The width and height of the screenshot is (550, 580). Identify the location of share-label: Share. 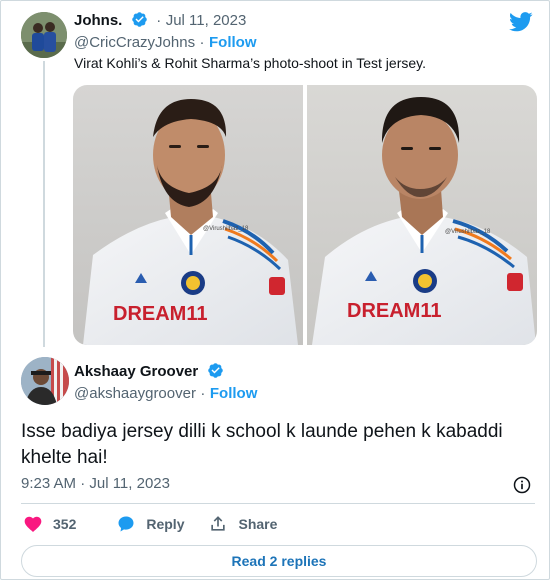
(258, 524).